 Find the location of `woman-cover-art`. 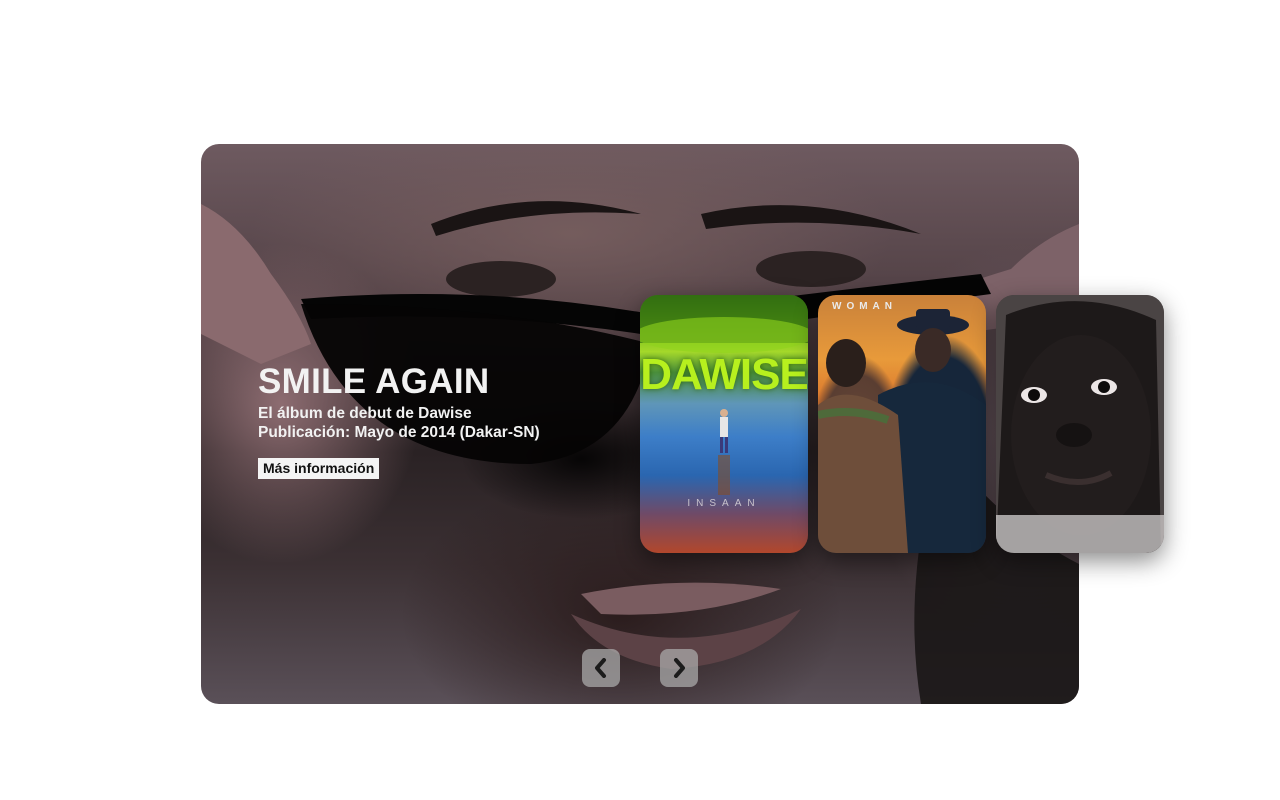

woman-cover-art is located at coordinates (902, 431).